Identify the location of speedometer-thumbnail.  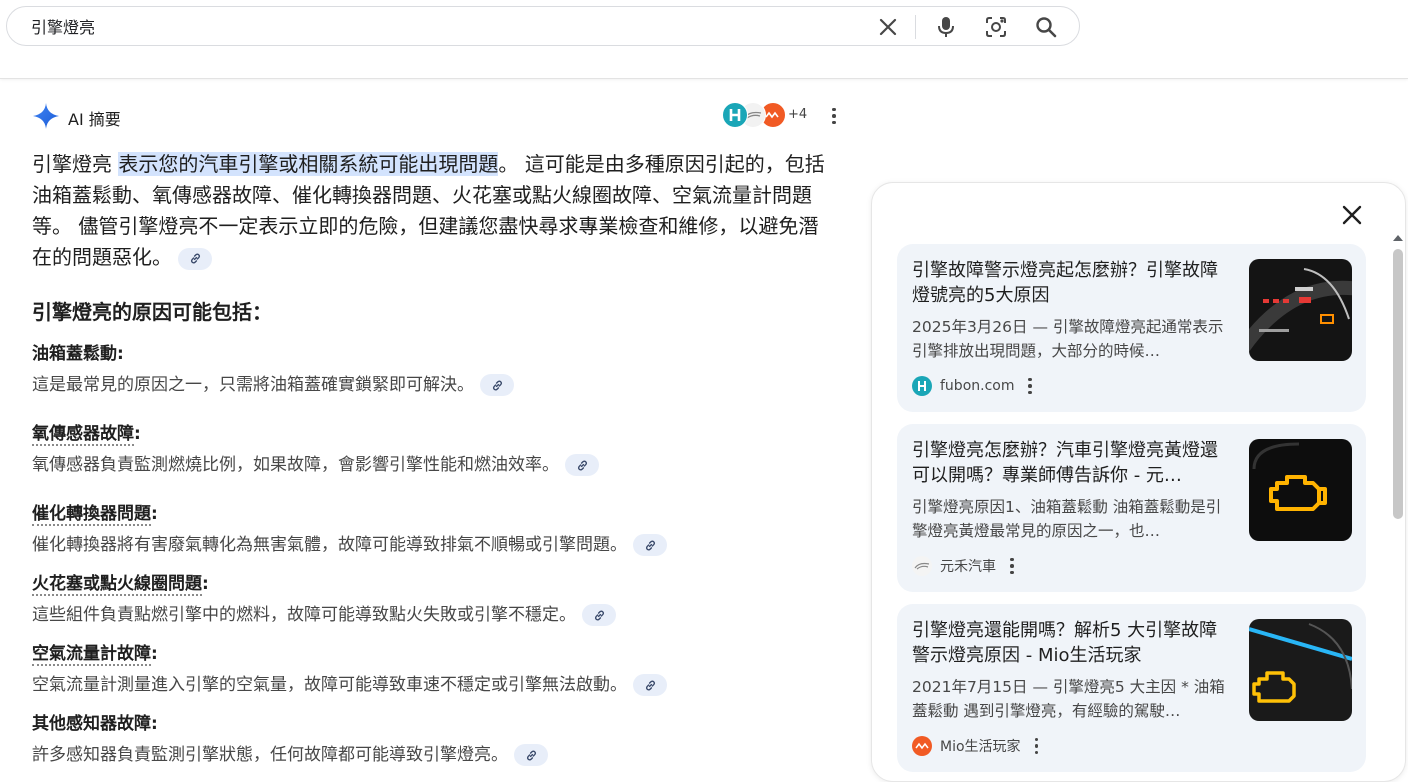
(1300, 670).